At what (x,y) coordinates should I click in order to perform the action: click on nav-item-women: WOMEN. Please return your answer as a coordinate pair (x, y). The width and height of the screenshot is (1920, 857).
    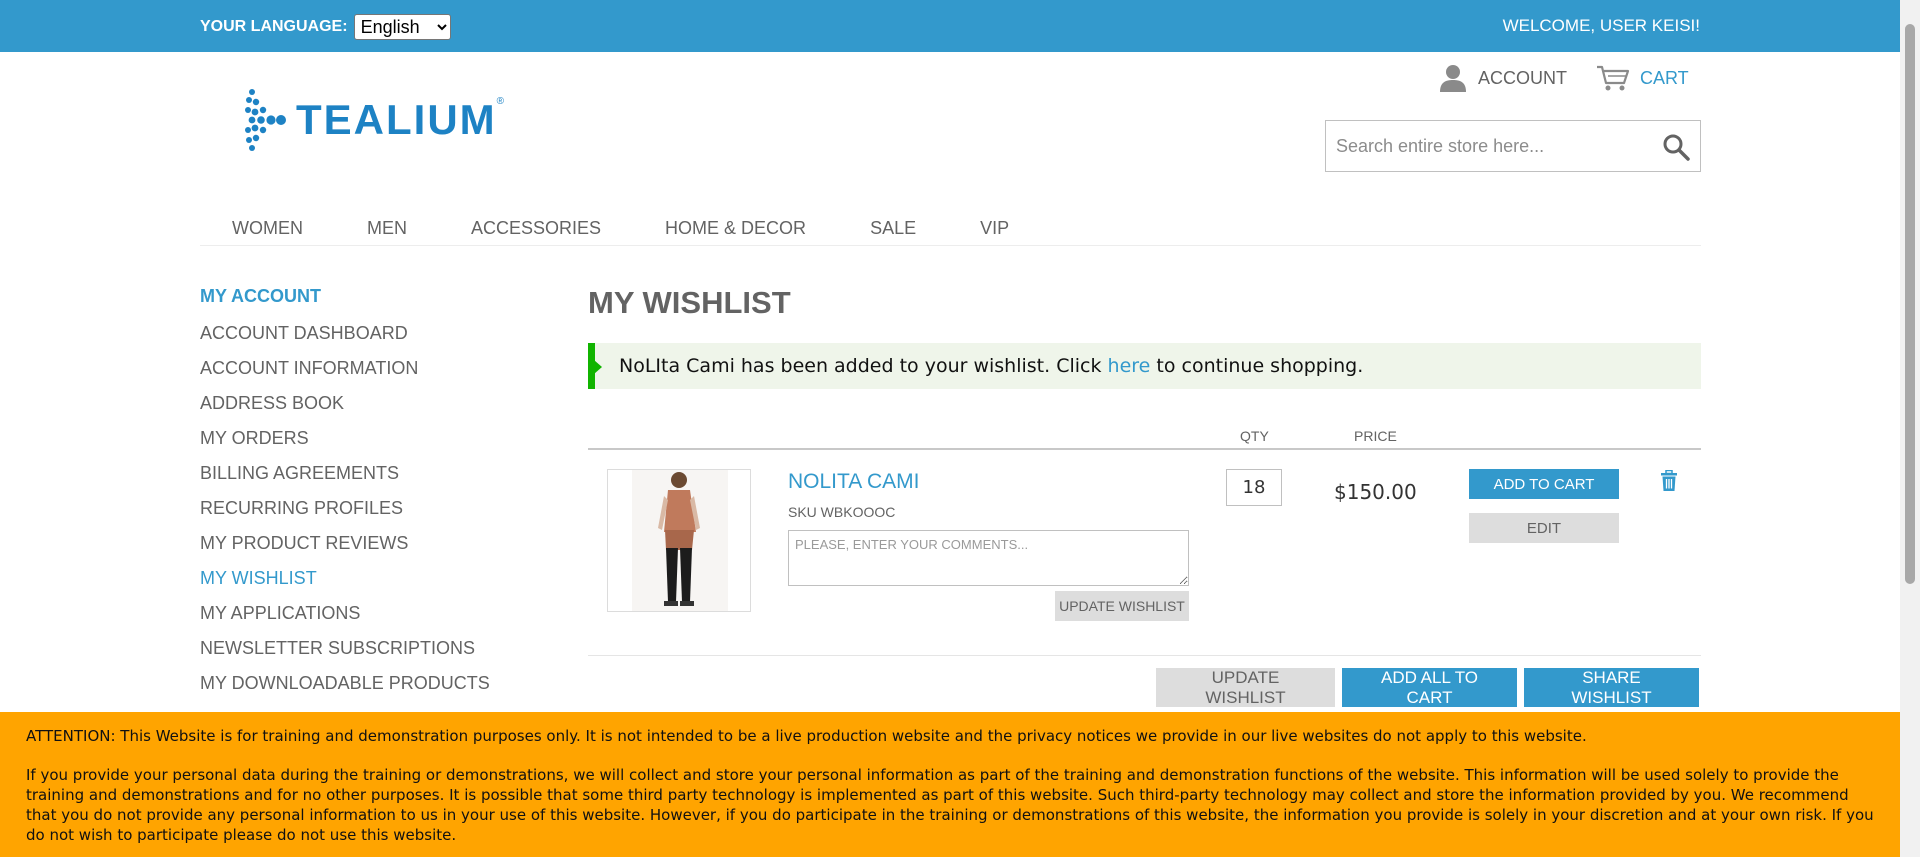
    Looking at the image, I should click on (267, 227).